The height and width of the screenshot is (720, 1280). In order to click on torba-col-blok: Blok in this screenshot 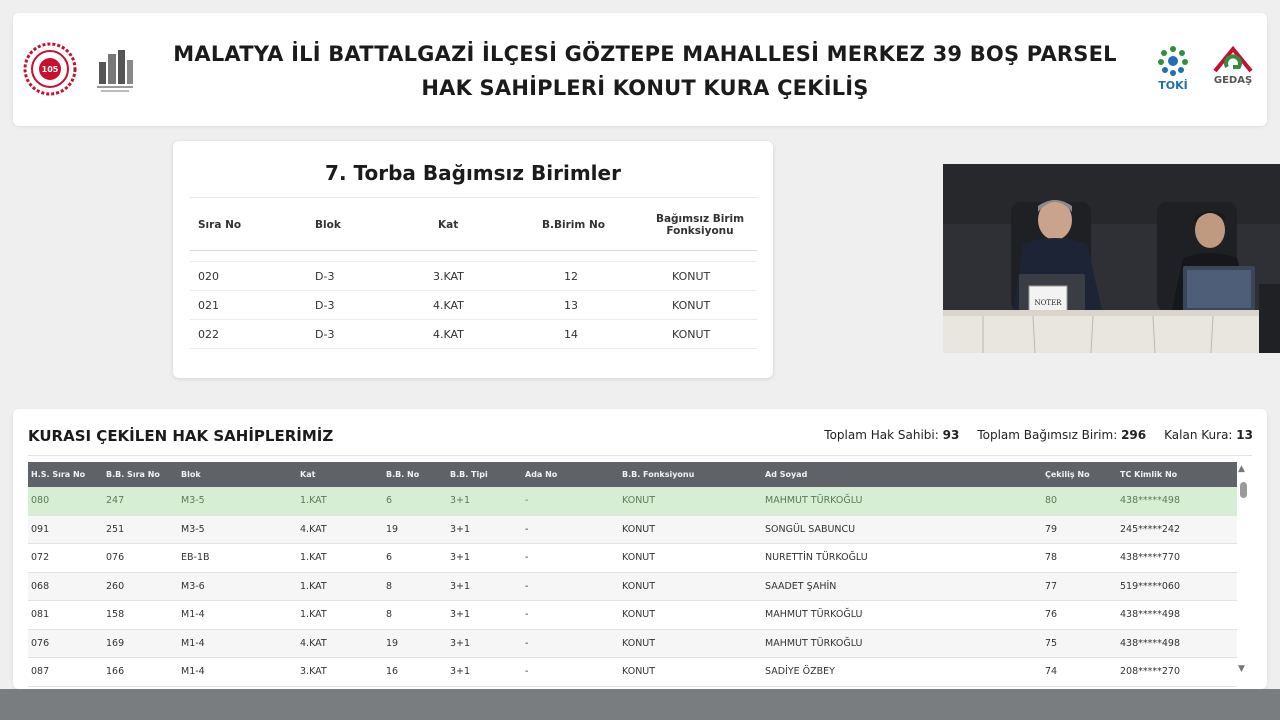, I will do `click(328, 225)`.